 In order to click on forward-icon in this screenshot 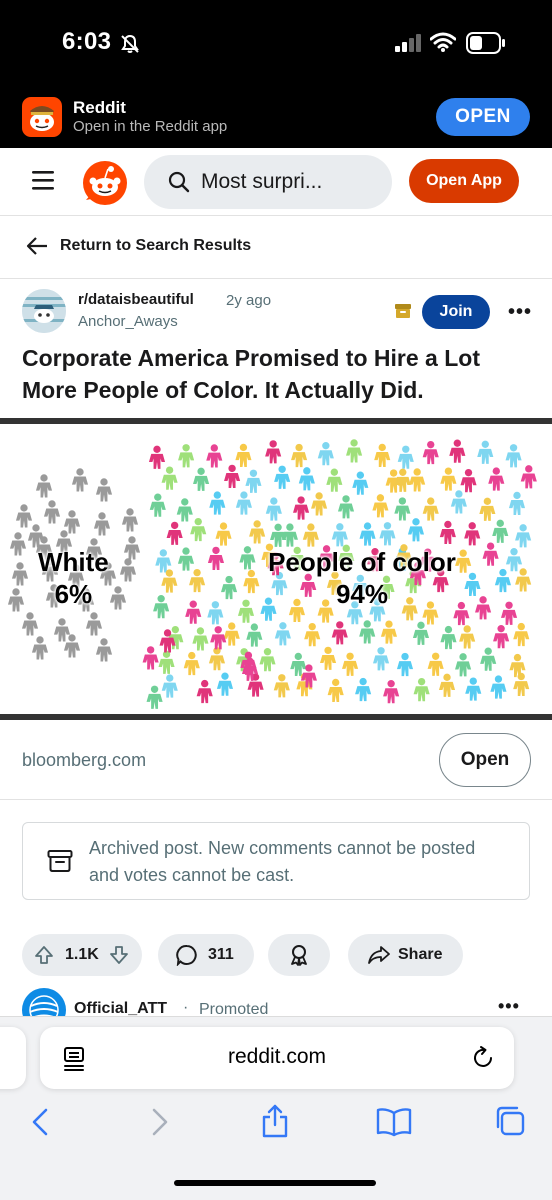, I will do `click(160, 1122)`.